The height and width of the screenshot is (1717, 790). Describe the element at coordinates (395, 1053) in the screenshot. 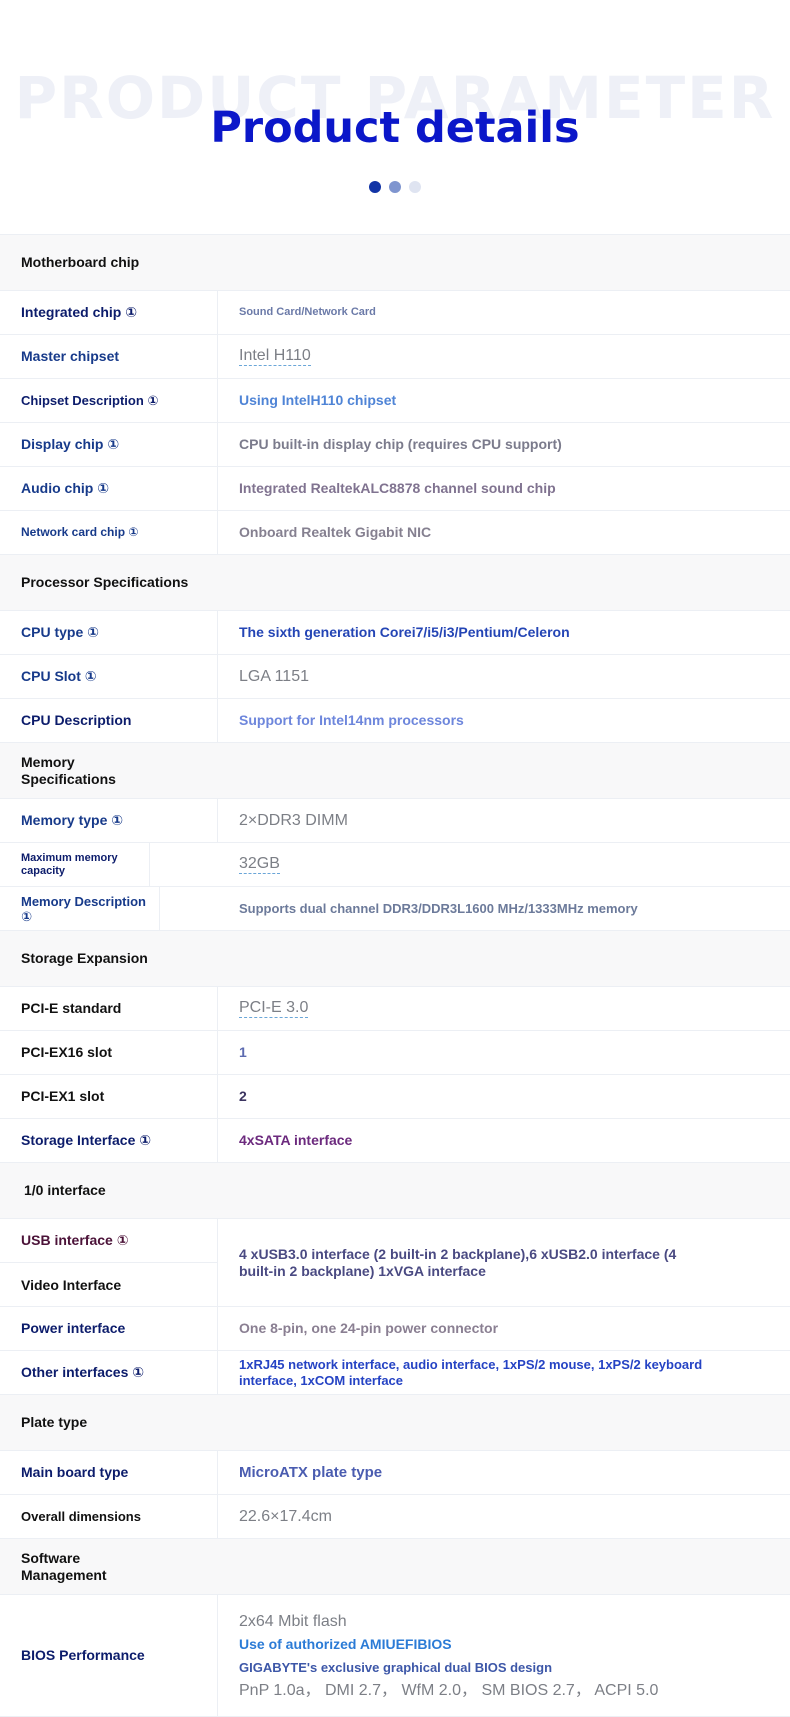

I see `spec-row-pci-ex16-slot: PCI-EX16 slot 1` at that location.